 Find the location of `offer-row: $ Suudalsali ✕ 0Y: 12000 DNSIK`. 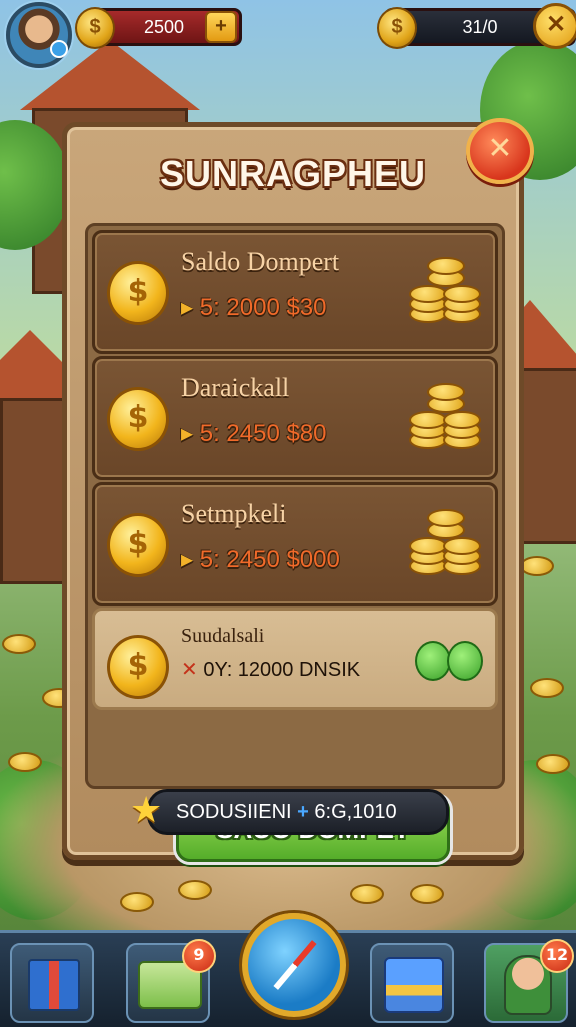

offer-row: $ Suudalsali ✕ 0Y: 12000 DNSIK is located at coordinates (295, 659).